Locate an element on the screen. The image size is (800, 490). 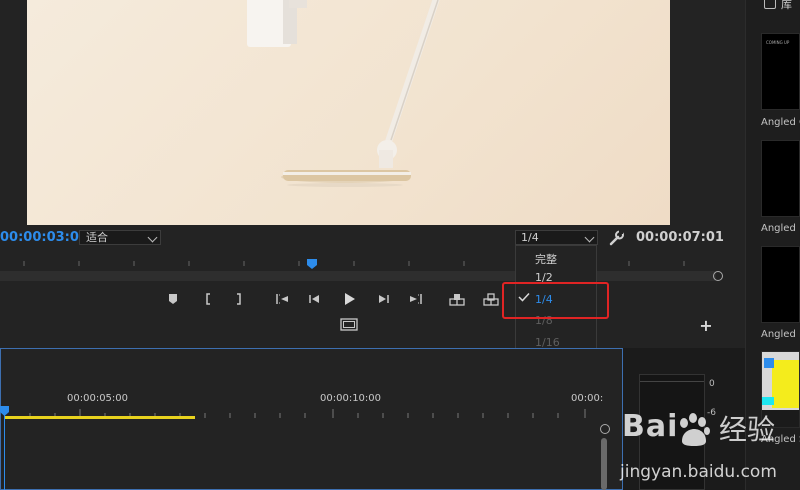
safe-margins-icon is located at coordinates (349, 324).